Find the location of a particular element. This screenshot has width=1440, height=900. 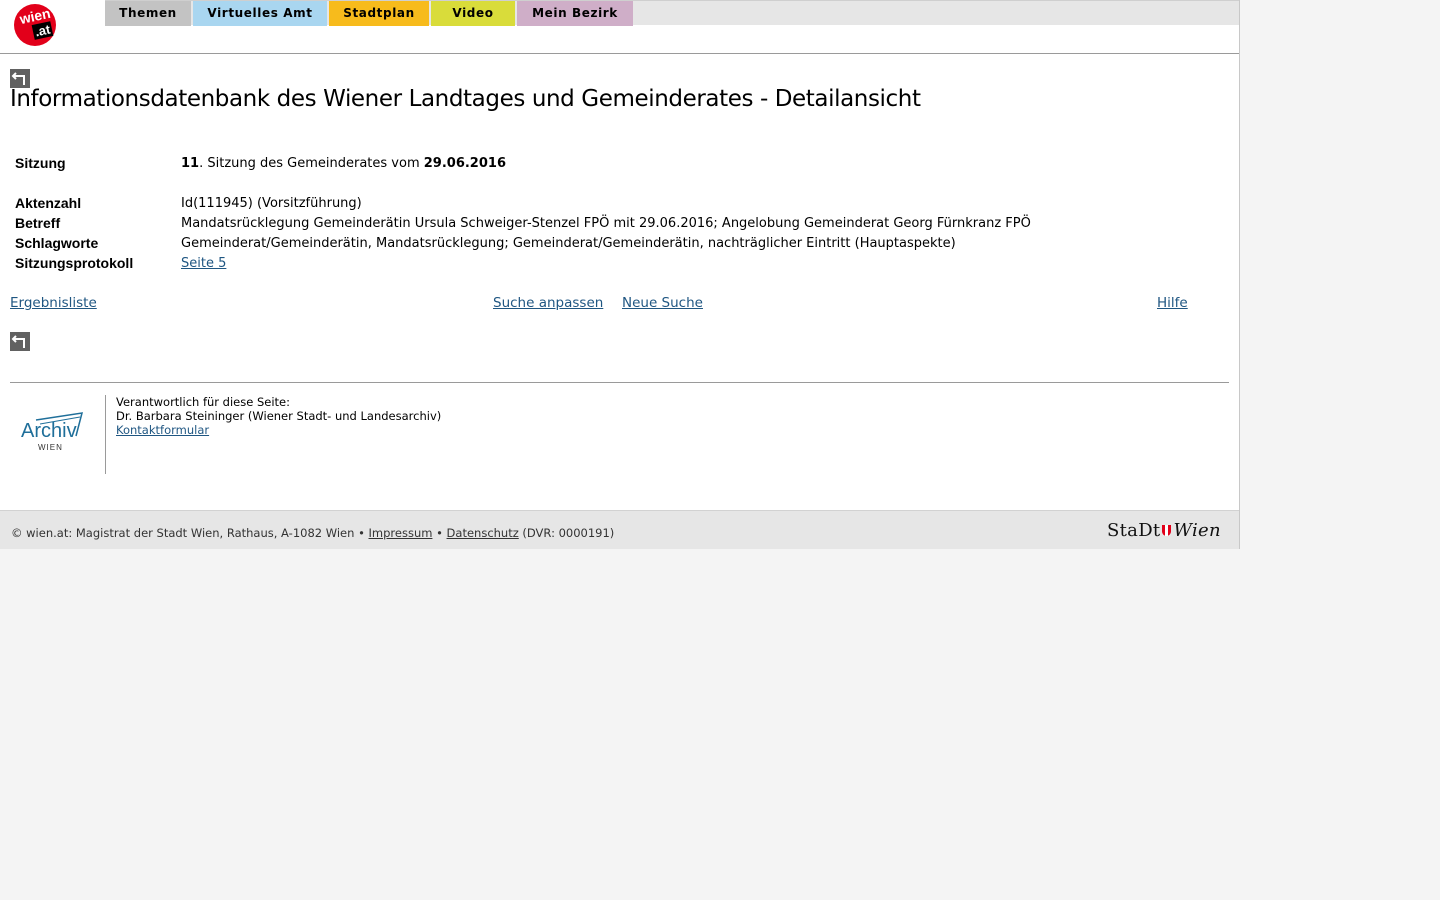

suche-anpassen-link: Suche anpassen is located at coordinates (548, 303).